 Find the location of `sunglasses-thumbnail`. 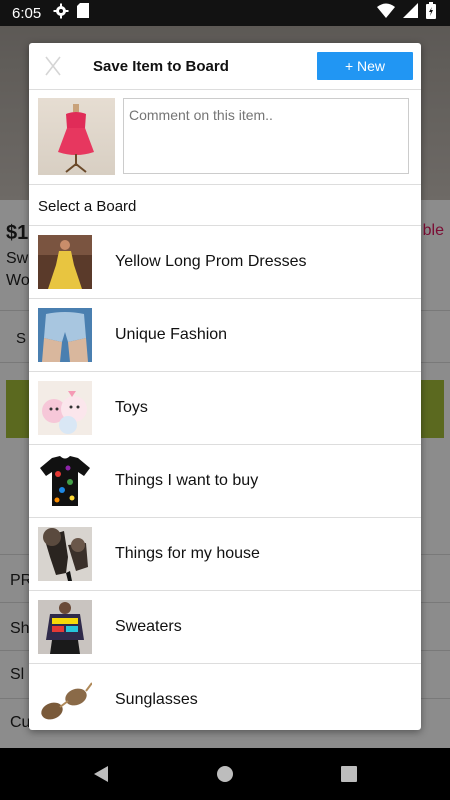

sunglasses-thumbnail is located at coordinates (65, 700).